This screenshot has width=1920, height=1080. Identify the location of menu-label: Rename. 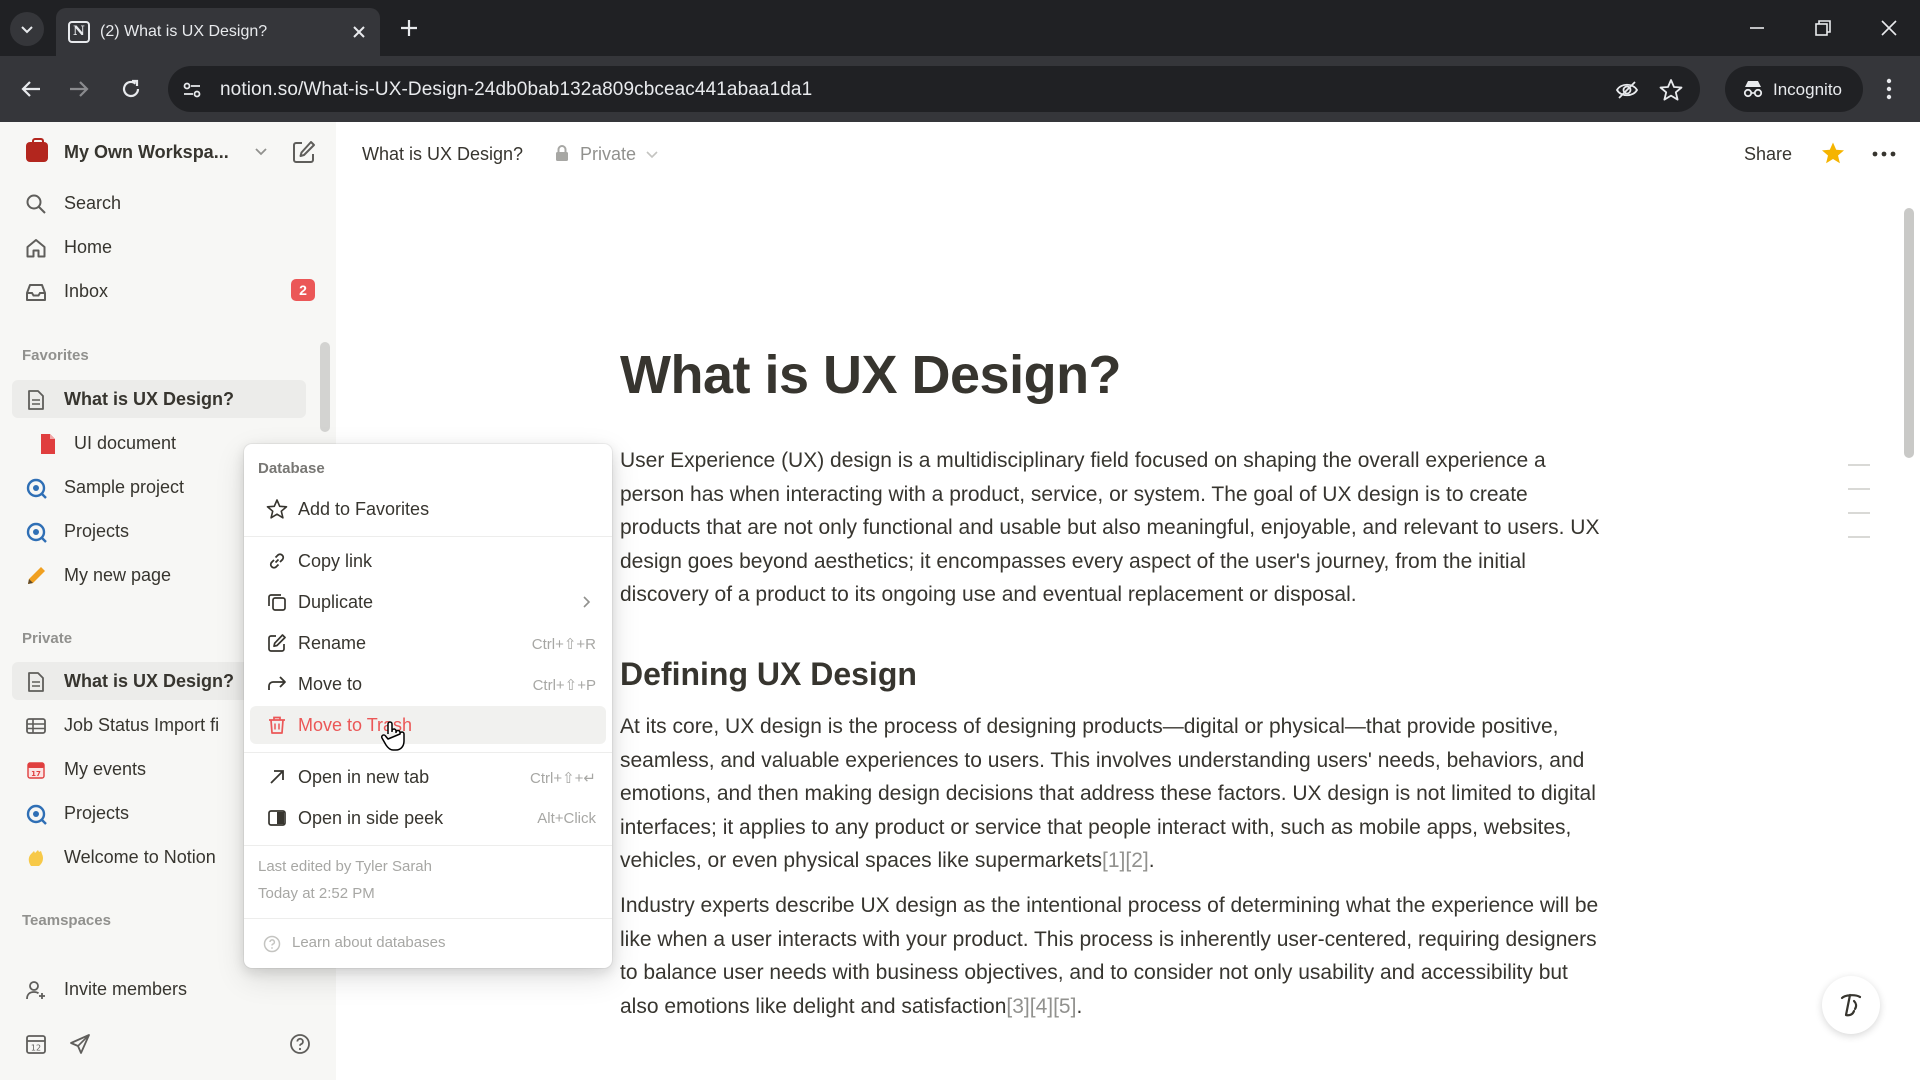
(332, 643).